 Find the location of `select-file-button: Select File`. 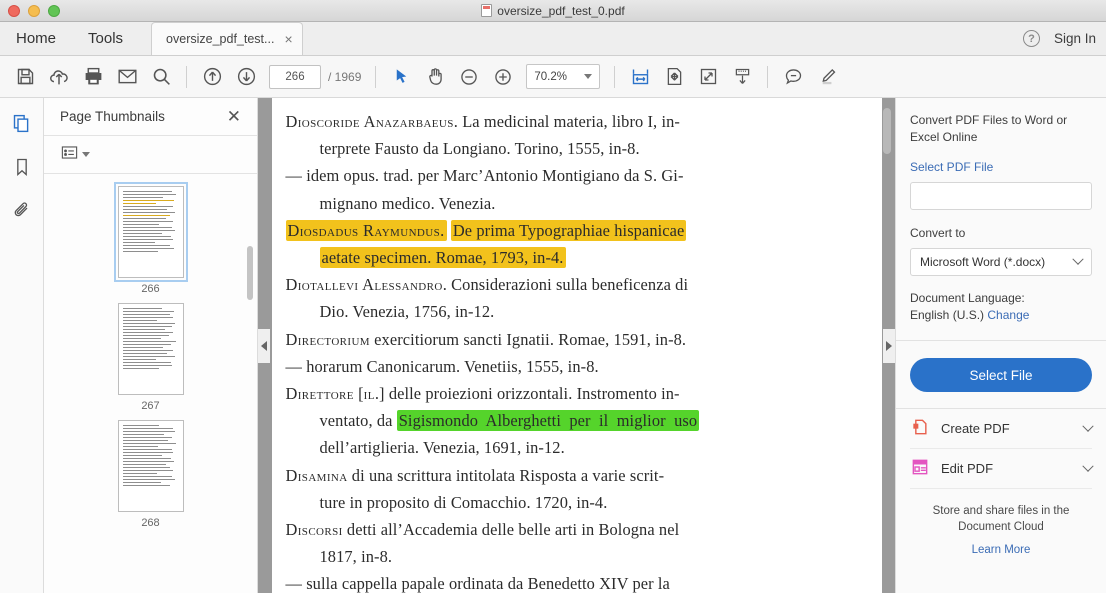

select-file-button: Select File is located at coordinates (1001, 375).